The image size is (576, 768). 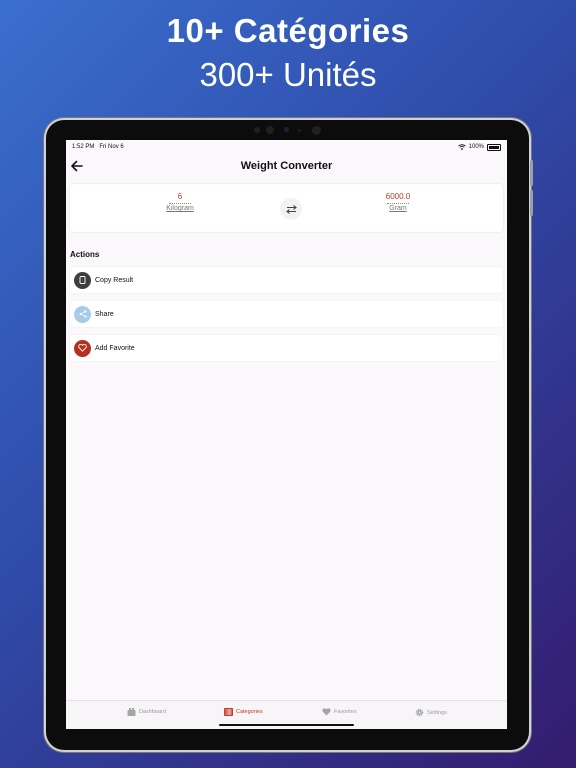 I want to click on from-value-input: 6, so click(x=180, y=196).